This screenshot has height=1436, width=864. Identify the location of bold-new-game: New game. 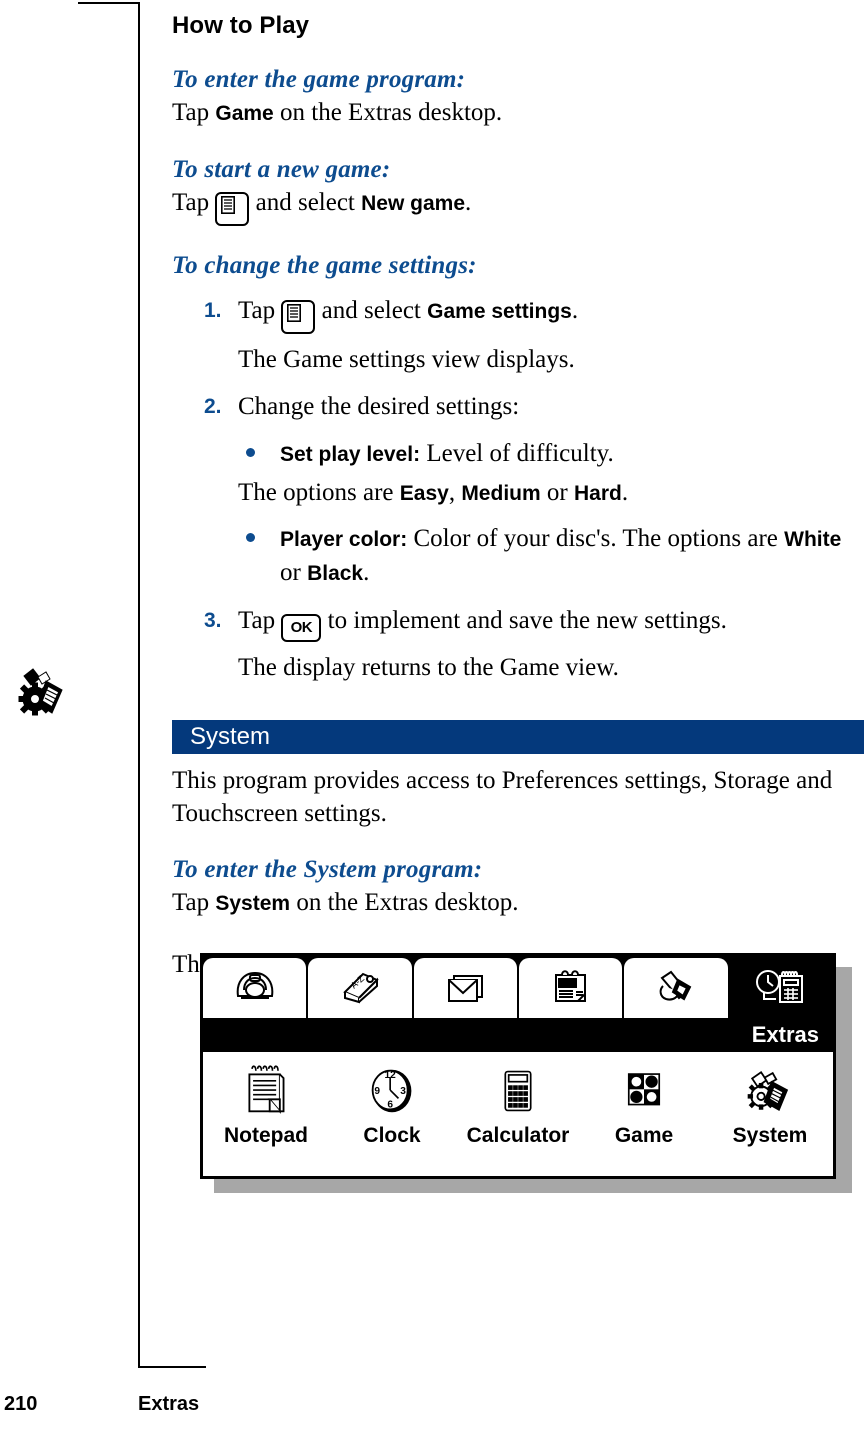
(413, 203).